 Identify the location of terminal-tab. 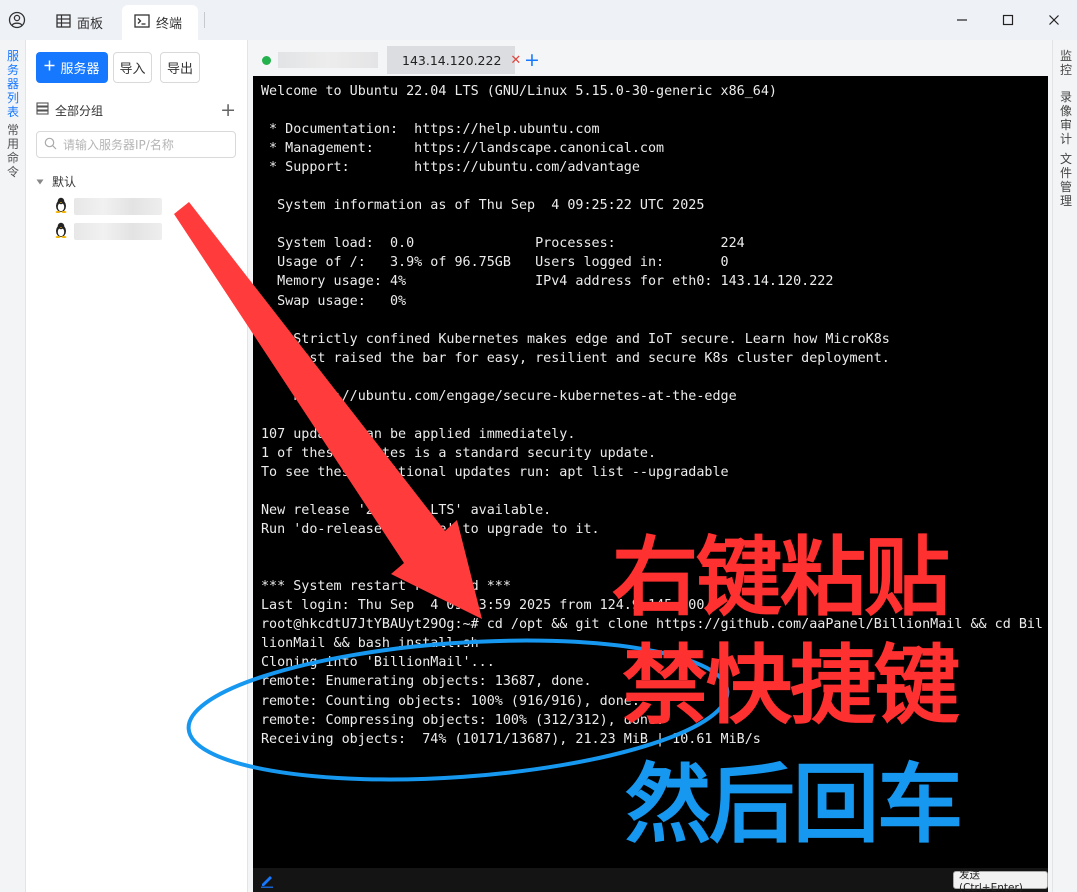
(320, 60).